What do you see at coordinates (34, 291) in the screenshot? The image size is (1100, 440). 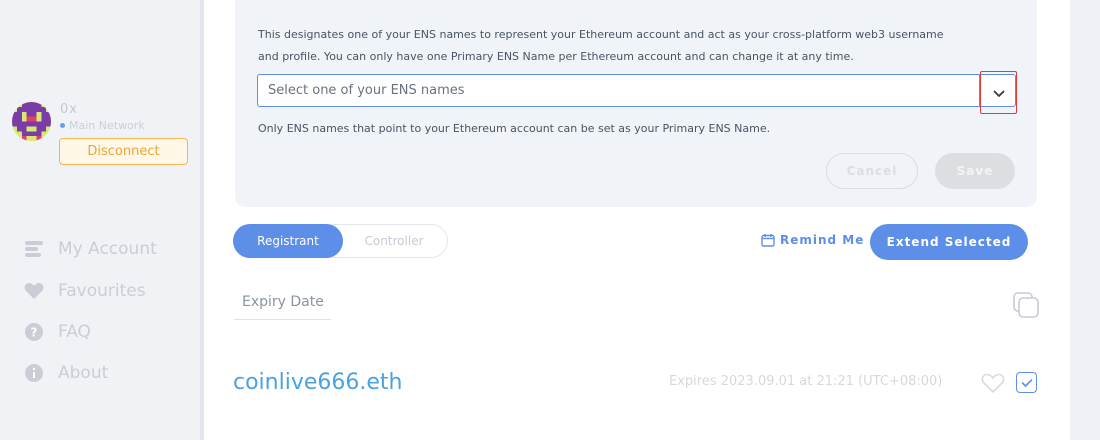 I see `heart-icon` at bounding box center [34, 291].